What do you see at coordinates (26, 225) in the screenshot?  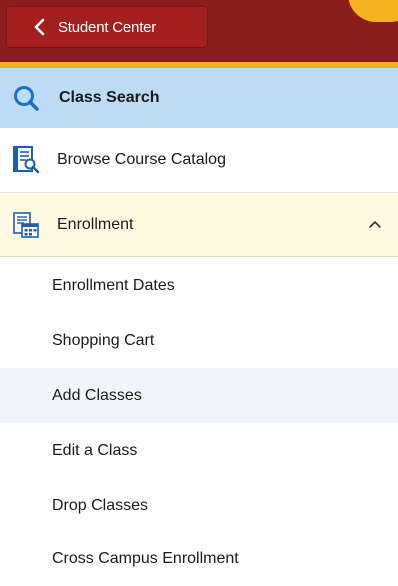 I see `enrollment-calendar-icon` at bounding box center [26, 225].